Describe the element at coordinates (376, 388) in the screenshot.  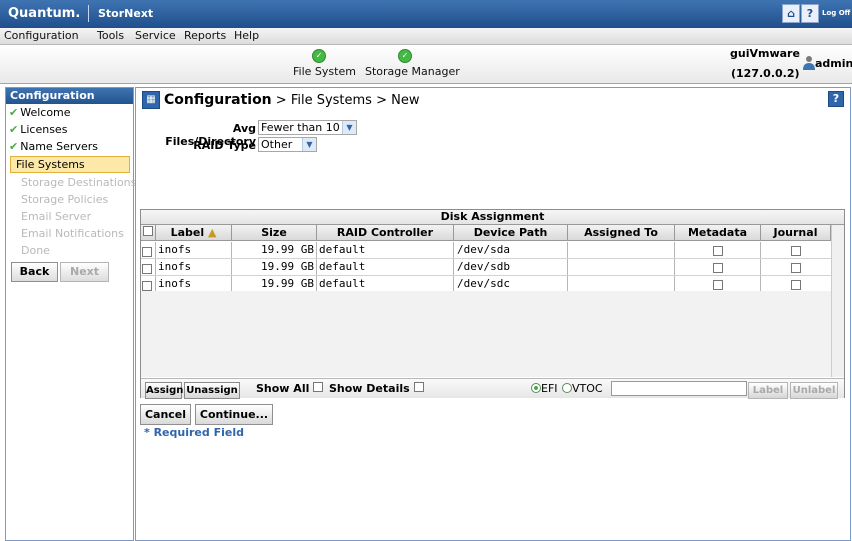
I see `show-details-toggle: Show Details` at that location.